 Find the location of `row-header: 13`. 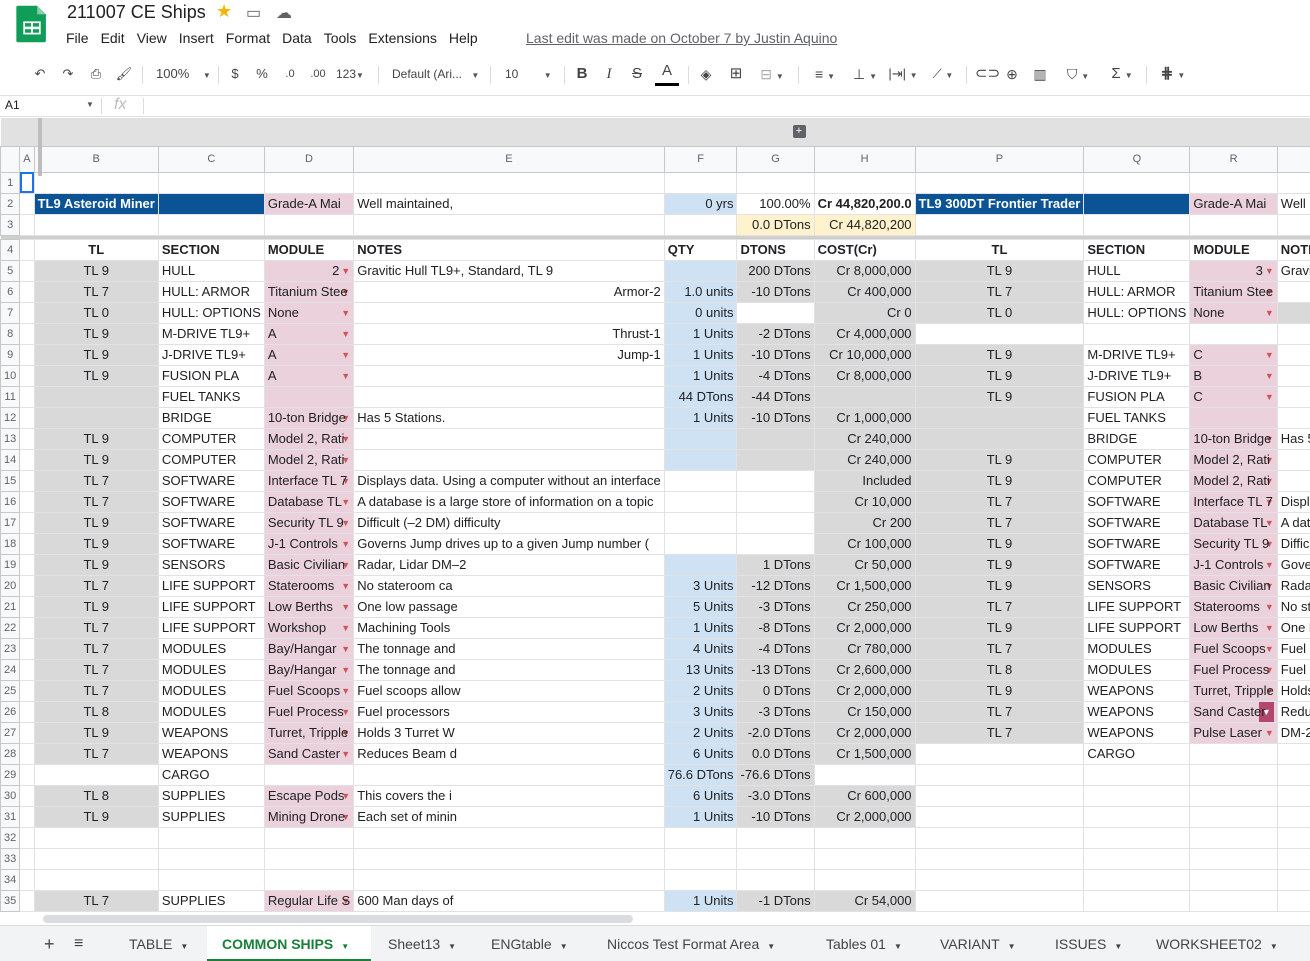

row-header: 13 is located at coordinates (10, 438).